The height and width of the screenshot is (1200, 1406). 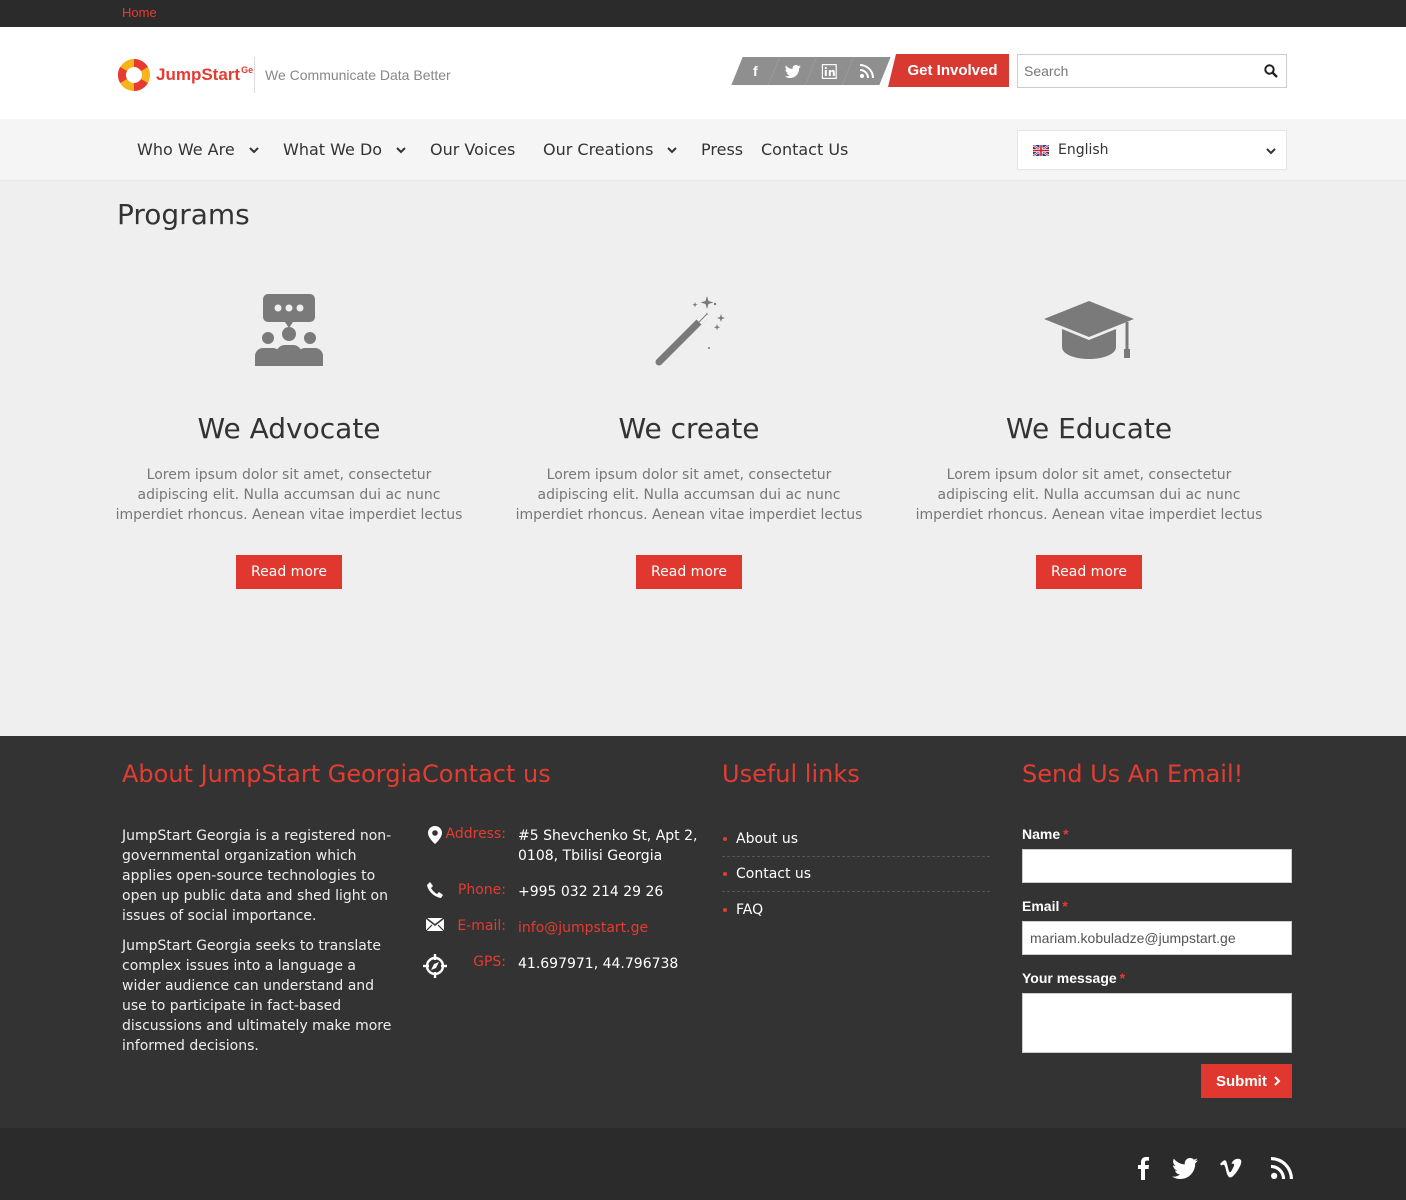 I want to click on email-field-label: Email *, so click(x=1045, y=906).